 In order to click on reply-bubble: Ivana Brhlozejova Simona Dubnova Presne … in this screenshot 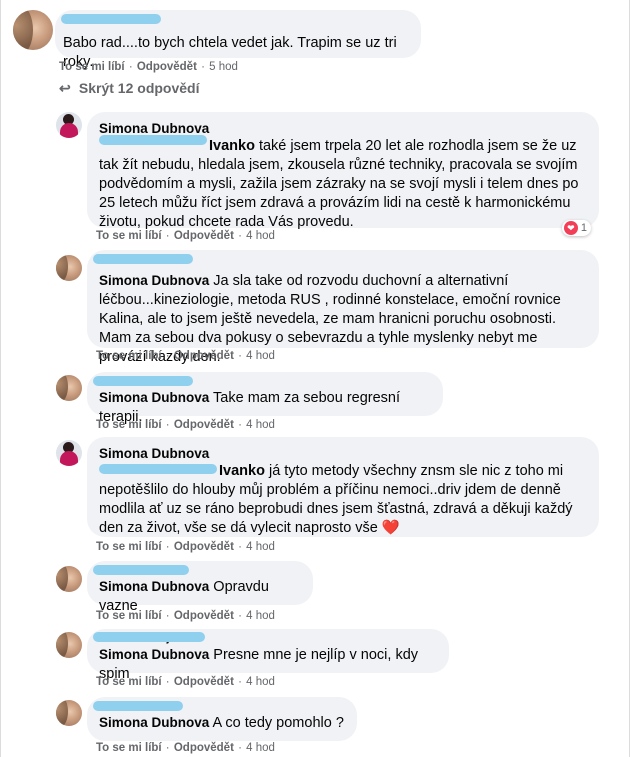, I will do `click(268, 655)`.